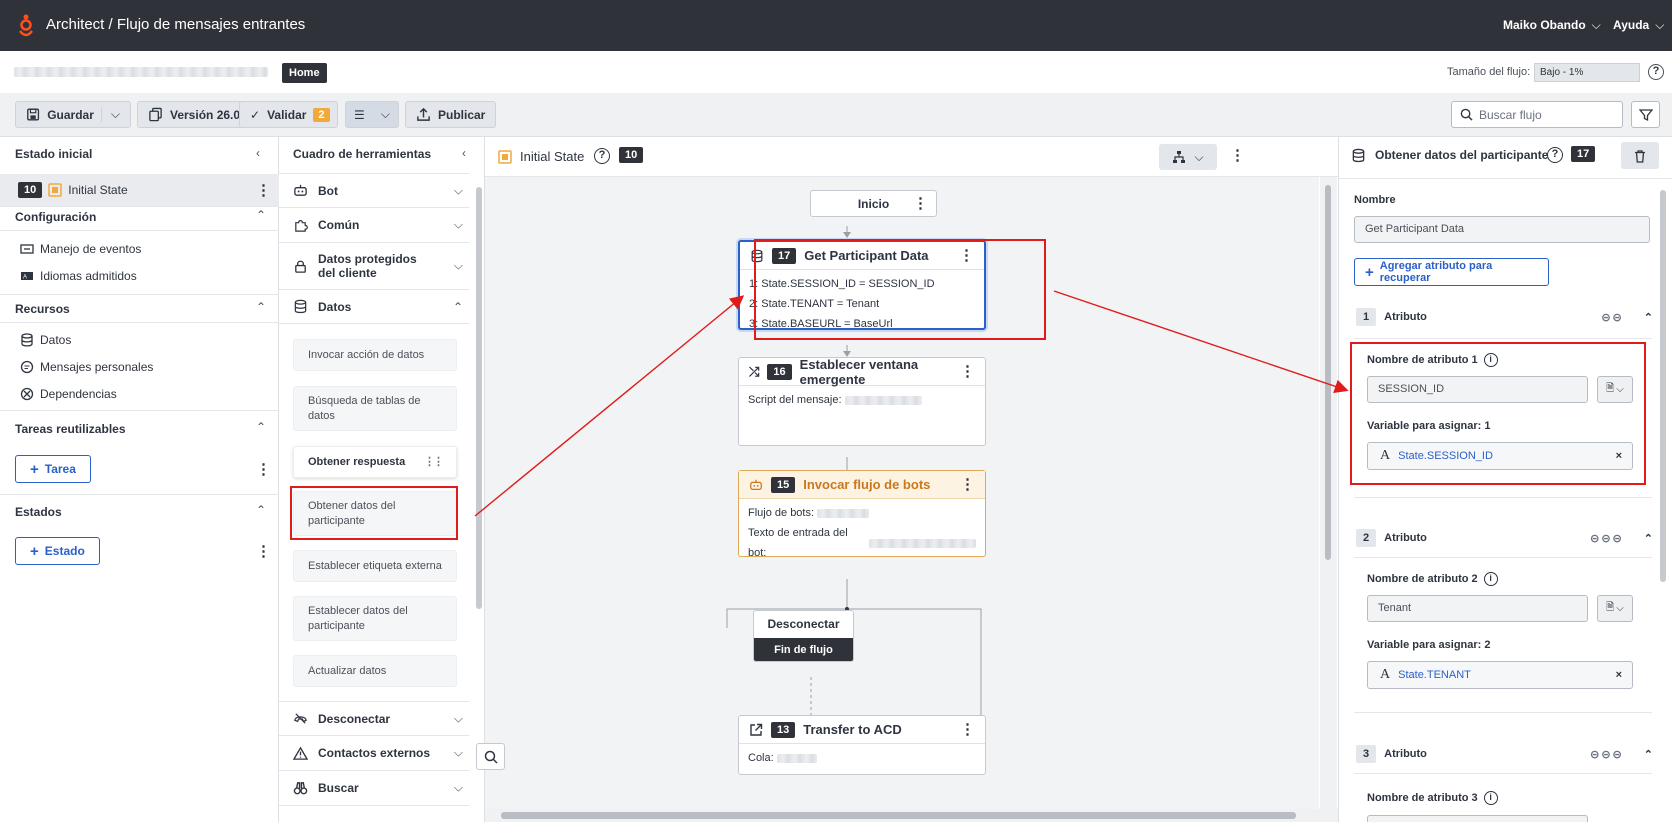 The width and height of the screenshot is (1672, 822). I want to click on attribute-1-variable-field: A State.SESSION_ID ×, so click(1500, 456).